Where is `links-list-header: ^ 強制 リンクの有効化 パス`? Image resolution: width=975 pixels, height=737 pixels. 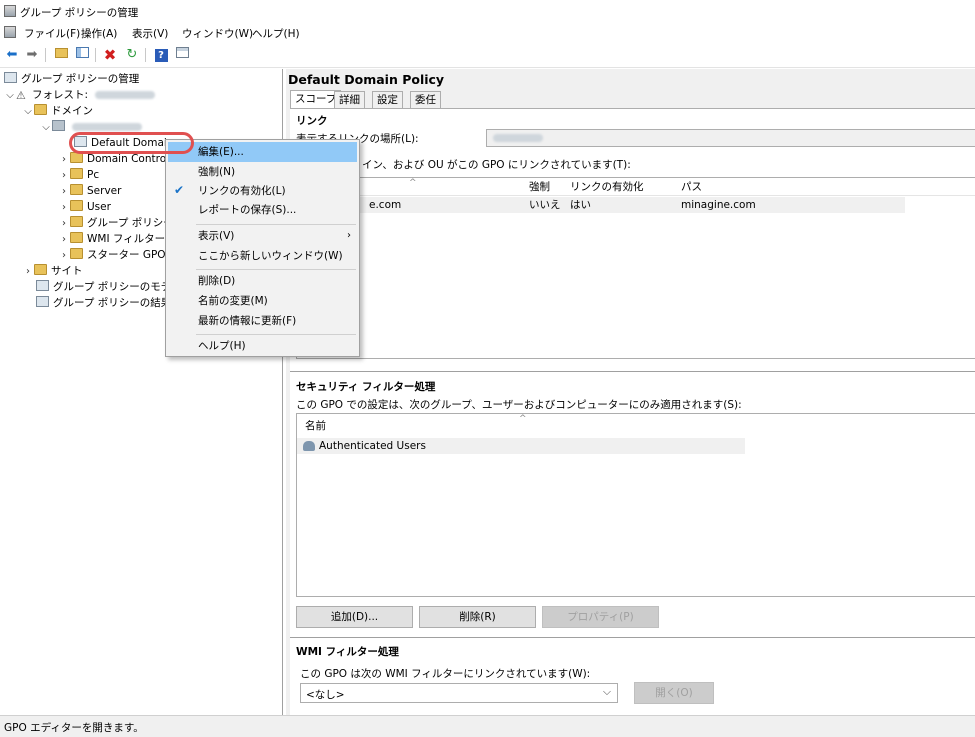
links-list-header: ^ 強制 リンクの有効化 パス is located at coordinates (636, 187).